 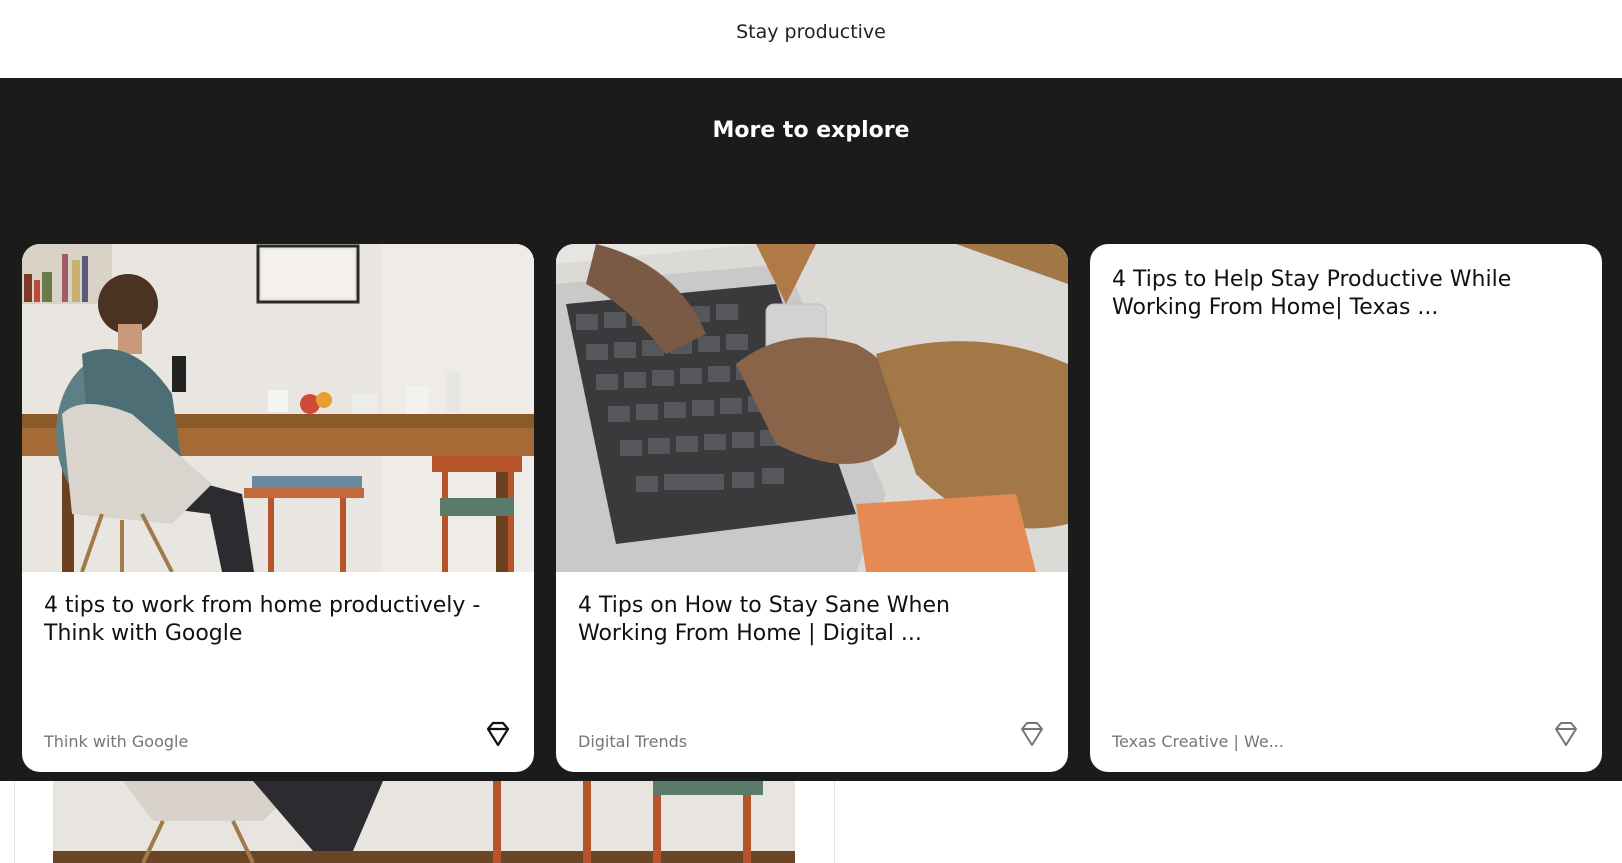 I want to click on main-pin-image, so click(x=424, y=822).